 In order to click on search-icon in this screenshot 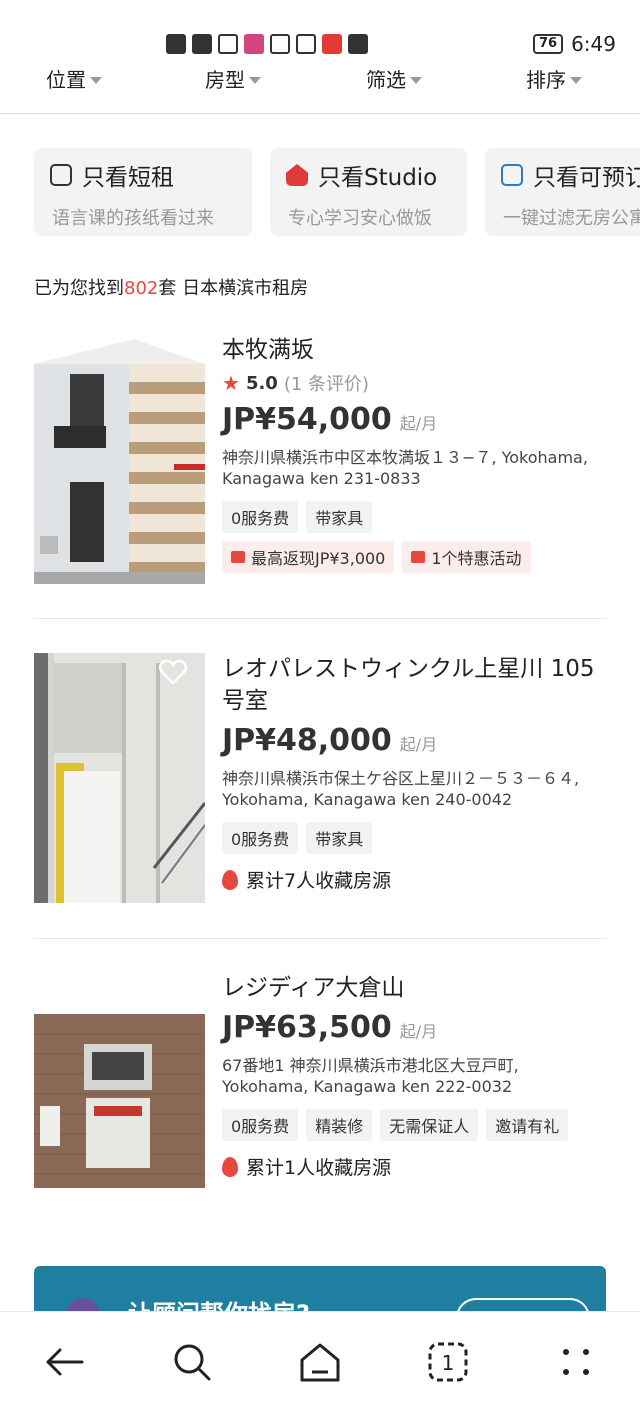, I will do `click(192, 1362)`.